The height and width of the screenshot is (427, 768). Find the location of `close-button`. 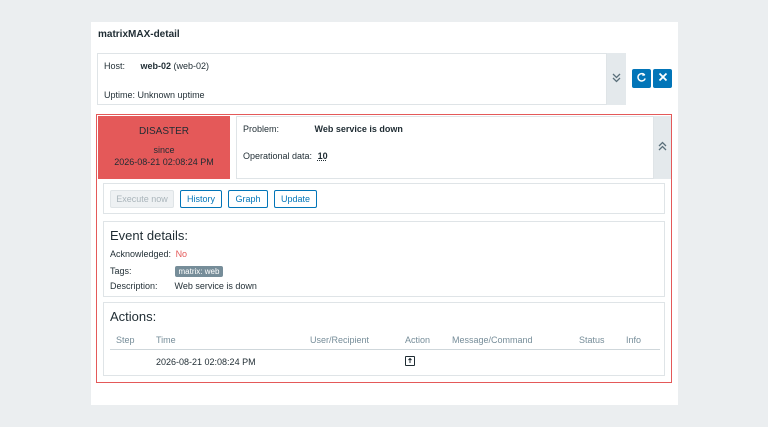

close-button is located at coordinates (662, 78).